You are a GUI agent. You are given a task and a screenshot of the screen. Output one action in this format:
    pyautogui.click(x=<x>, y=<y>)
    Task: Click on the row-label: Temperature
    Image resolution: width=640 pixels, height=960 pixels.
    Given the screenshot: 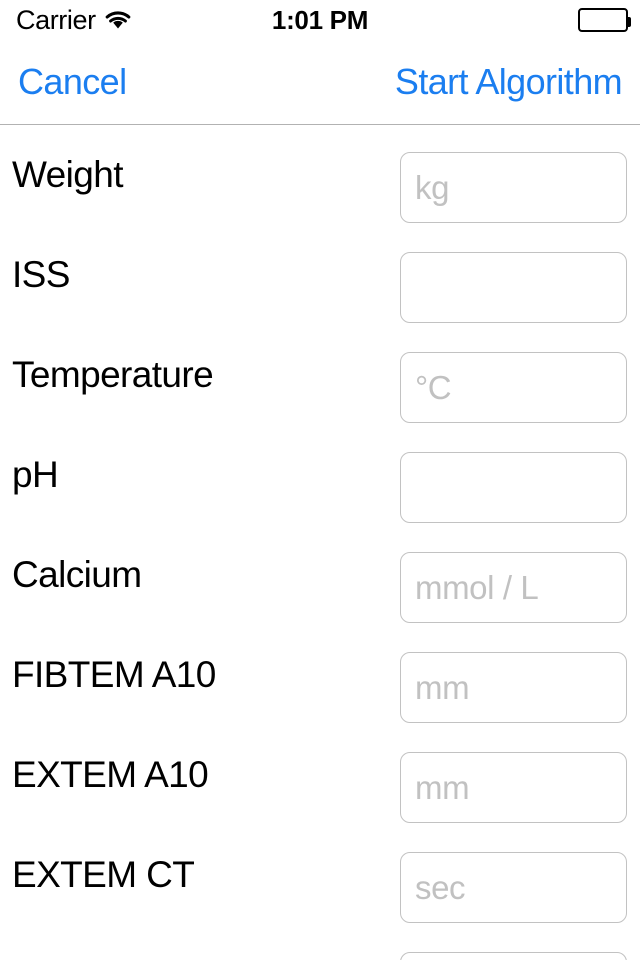 What is the action you would take?
    pyautogui.click(x=113, y=374)
    